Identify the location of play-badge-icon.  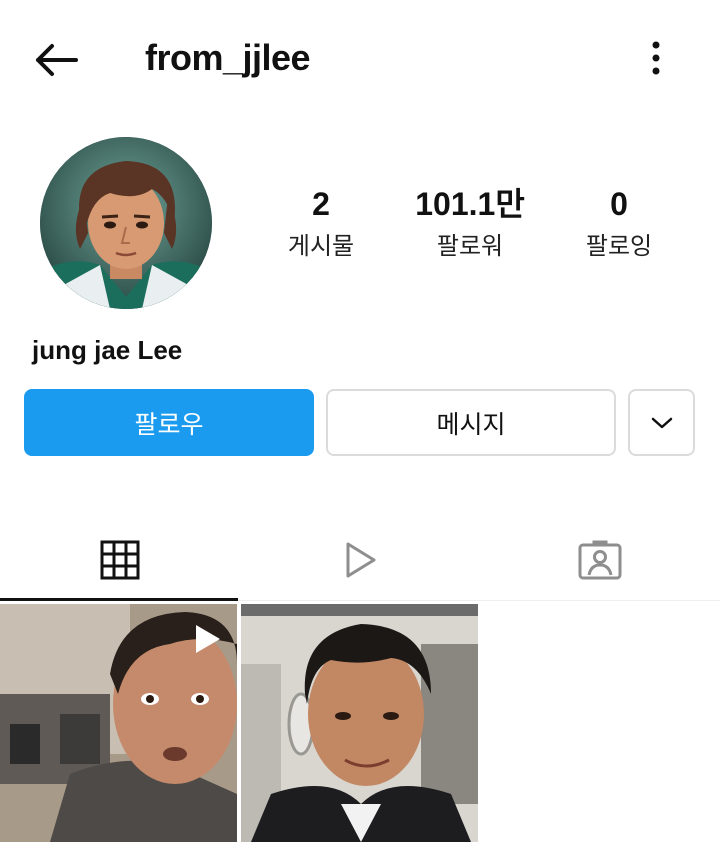
(208, 639).